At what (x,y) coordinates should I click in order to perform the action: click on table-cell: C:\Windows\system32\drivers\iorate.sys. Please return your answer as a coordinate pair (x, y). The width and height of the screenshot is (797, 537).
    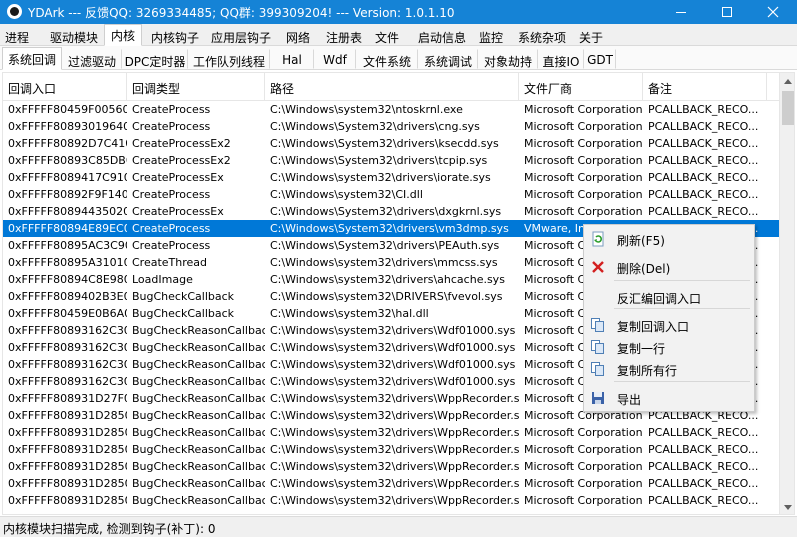
    Looking at the image, I should click on (380, 177).